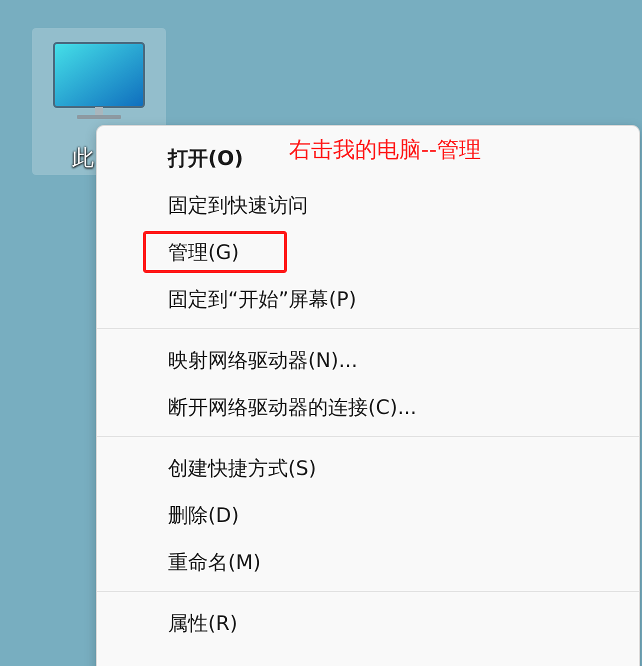 The image size is (642, 666). What do you see at coordinates (206, 468) in the screenshot?
I see `menu-item: 创建快捷方式(S)` at bounding box center [206, 468].